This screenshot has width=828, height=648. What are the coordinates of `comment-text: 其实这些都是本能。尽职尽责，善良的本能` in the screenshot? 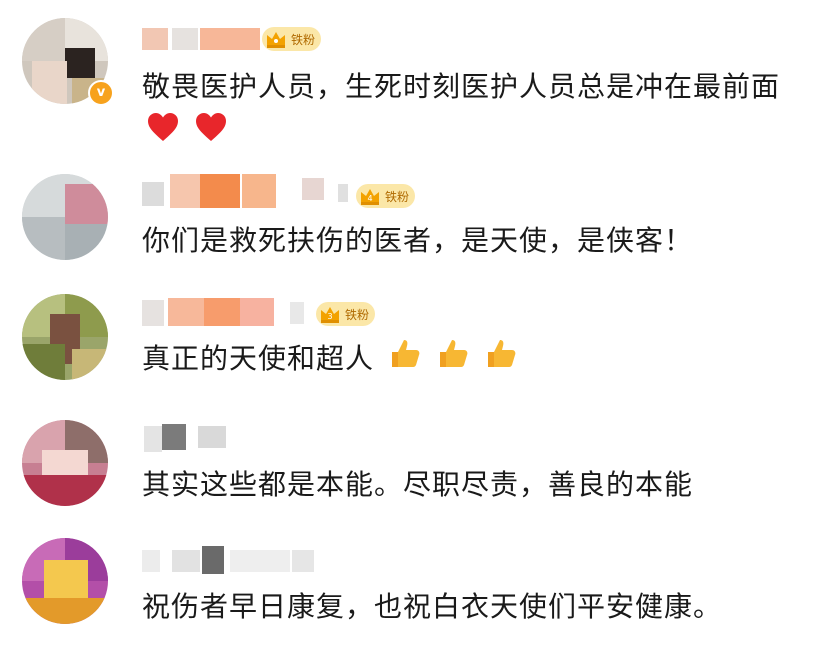 It's located at (418, 484).